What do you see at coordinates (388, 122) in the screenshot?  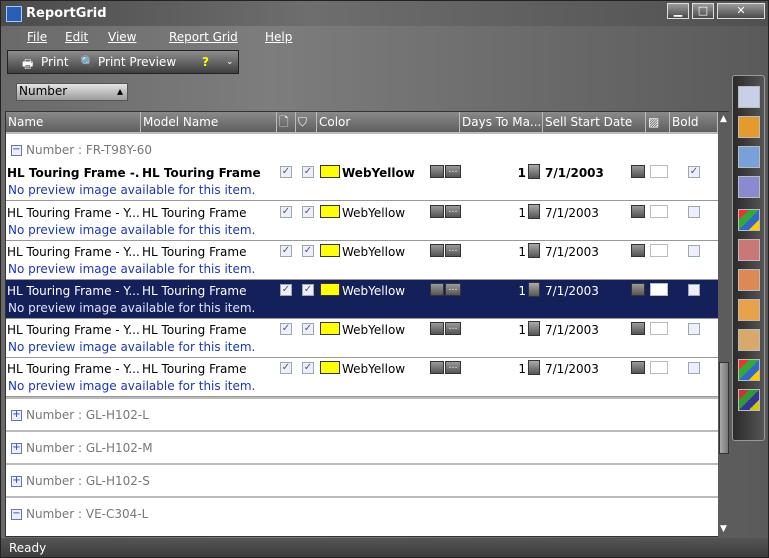 I see `column-header-color: Color` at bounding box center [388, 122].